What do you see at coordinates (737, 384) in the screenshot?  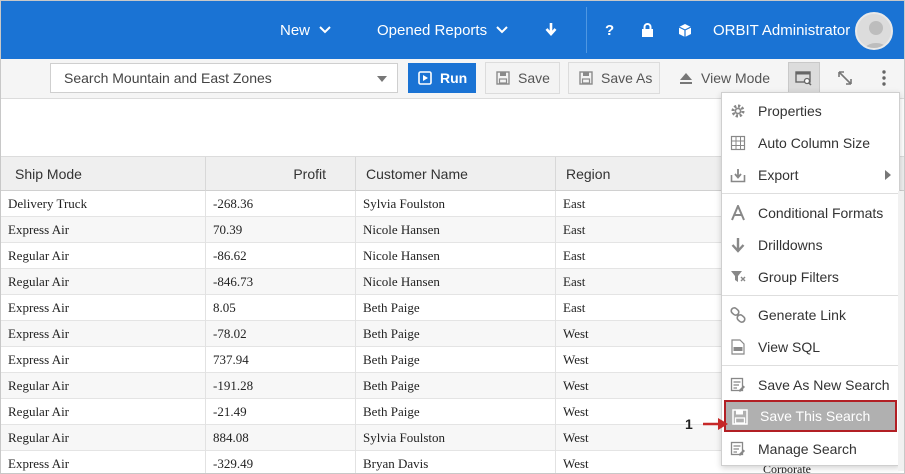 I see `save-as-new-icon` at bounding box center [737, 384].